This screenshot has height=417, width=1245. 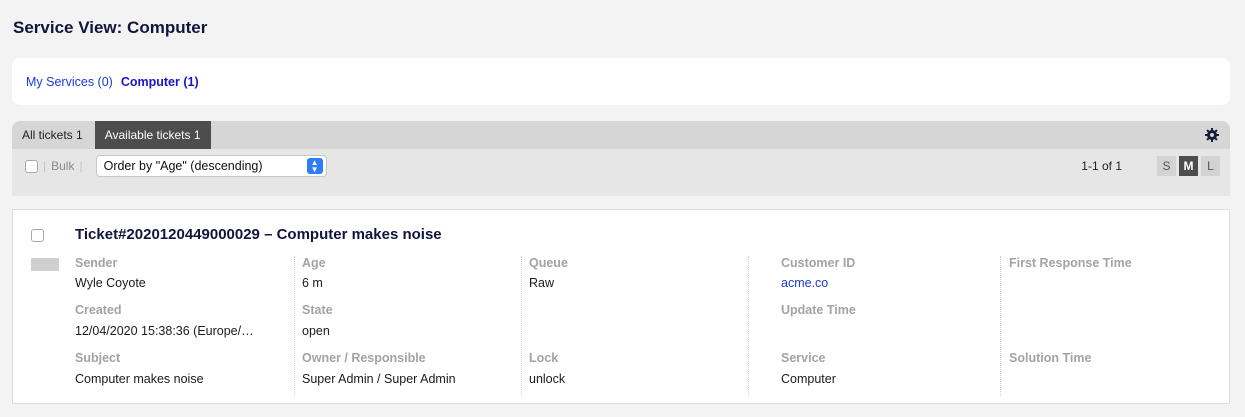 What do you see at coordinates (139, 379) in the screenshot?
I see `subject-value: Computer makes noise` at bounding box center [139, 379].